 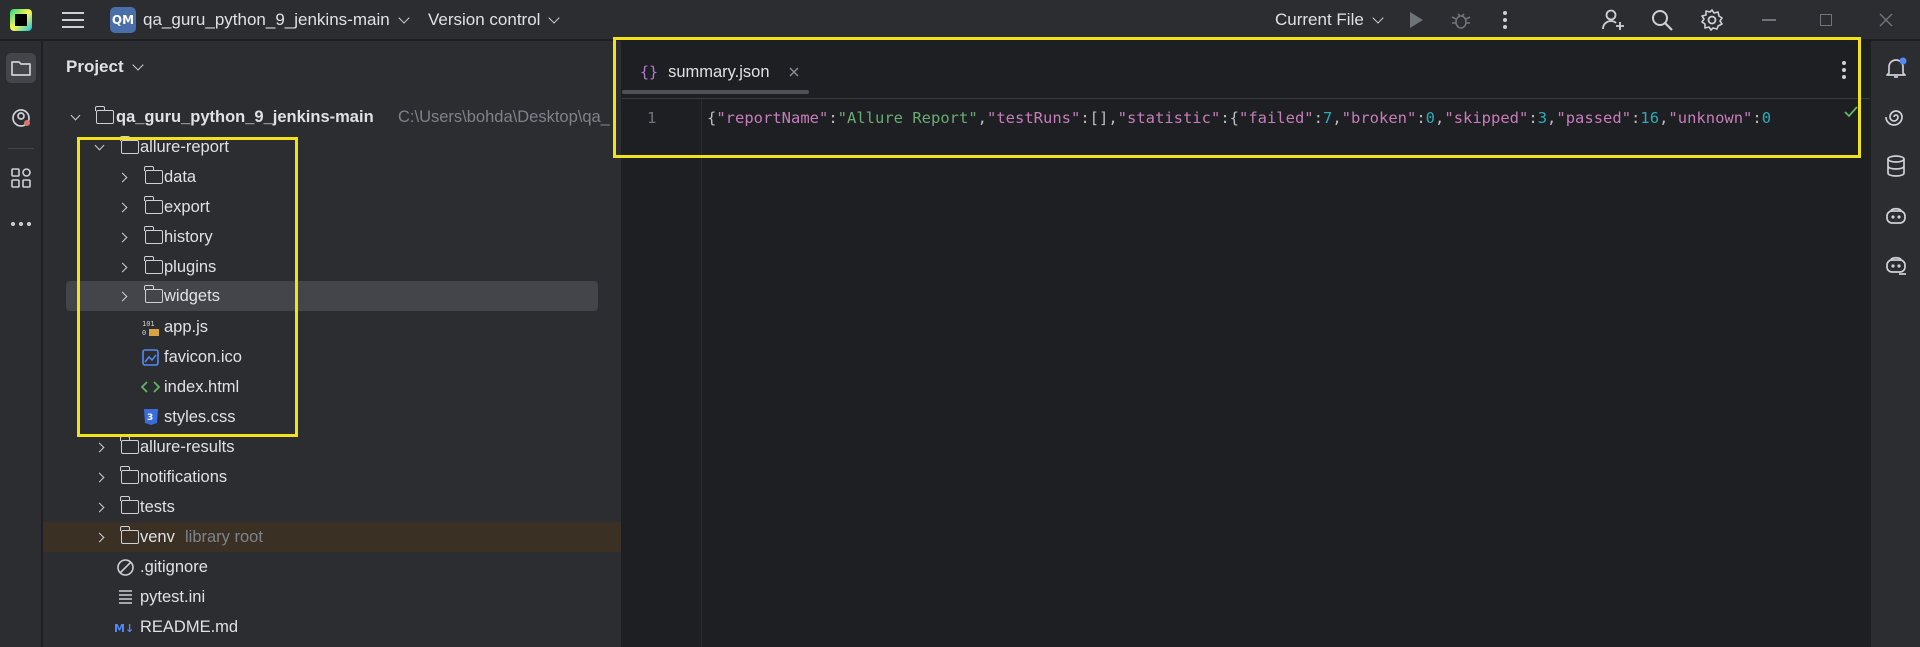 I want to click on more-tools-button, so click(x=21, y=224).